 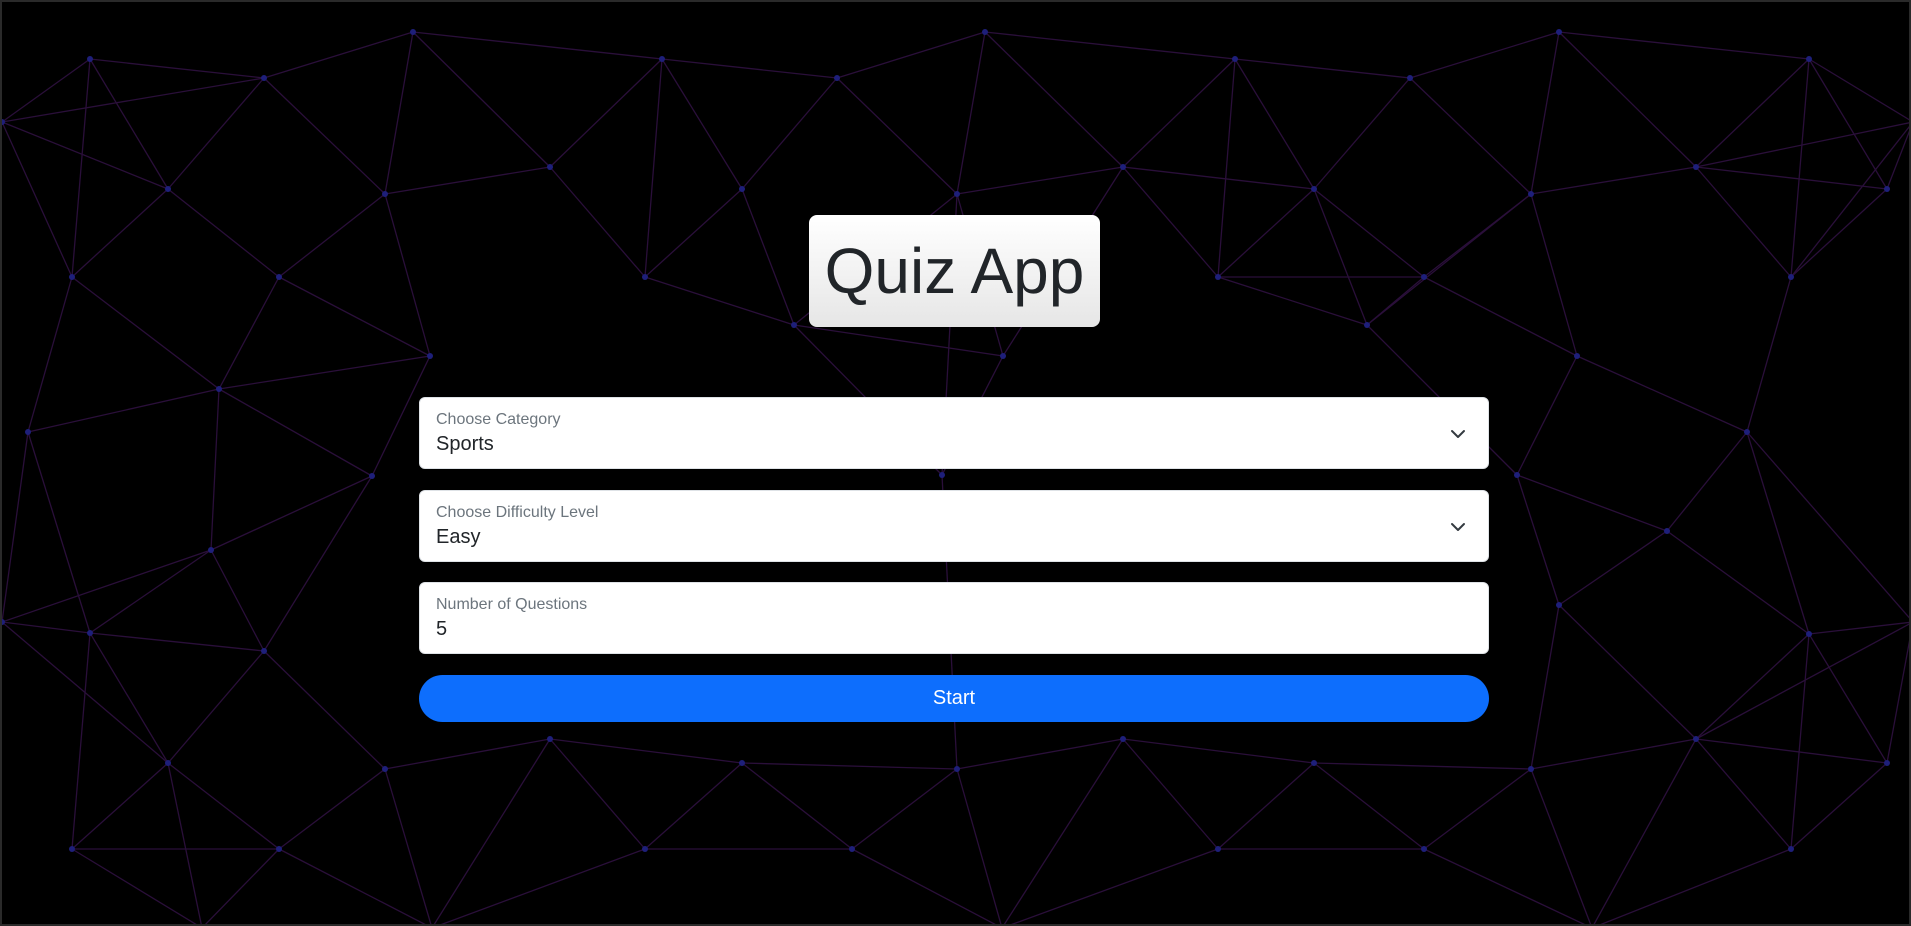 What do you see at coordinates (954, 433) in the screenshot?
I see `category-select: Choose Category Sports` at bounding box center [954, 433].